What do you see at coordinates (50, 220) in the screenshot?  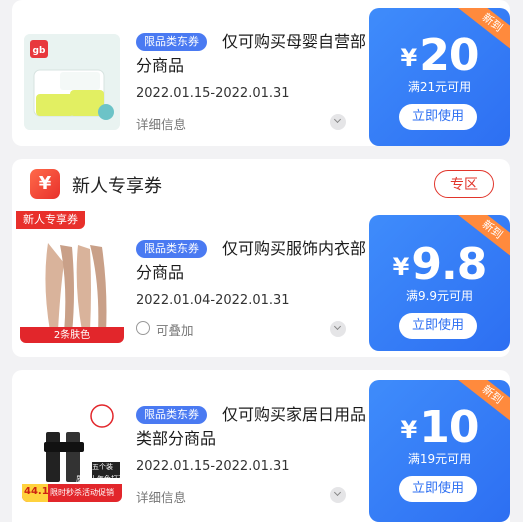 I see `newcomer-badge: 新人专享券` at bounding box center [50, 220].